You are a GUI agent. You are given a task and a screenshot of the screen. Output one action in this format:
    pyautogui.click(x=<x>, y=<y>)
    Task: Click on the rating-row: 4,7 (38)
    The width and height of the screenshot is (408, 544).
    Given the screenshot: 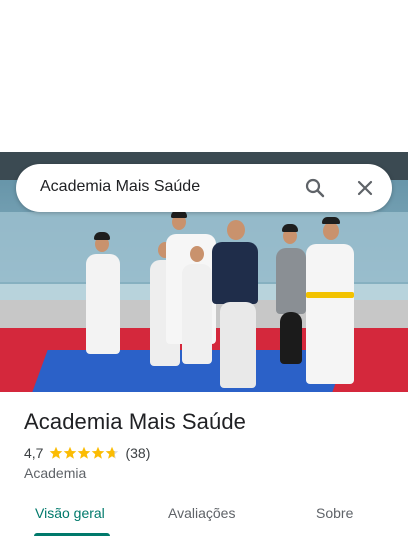 What is the action you would take?
    pyautogui.click(x=87, y=453)
    